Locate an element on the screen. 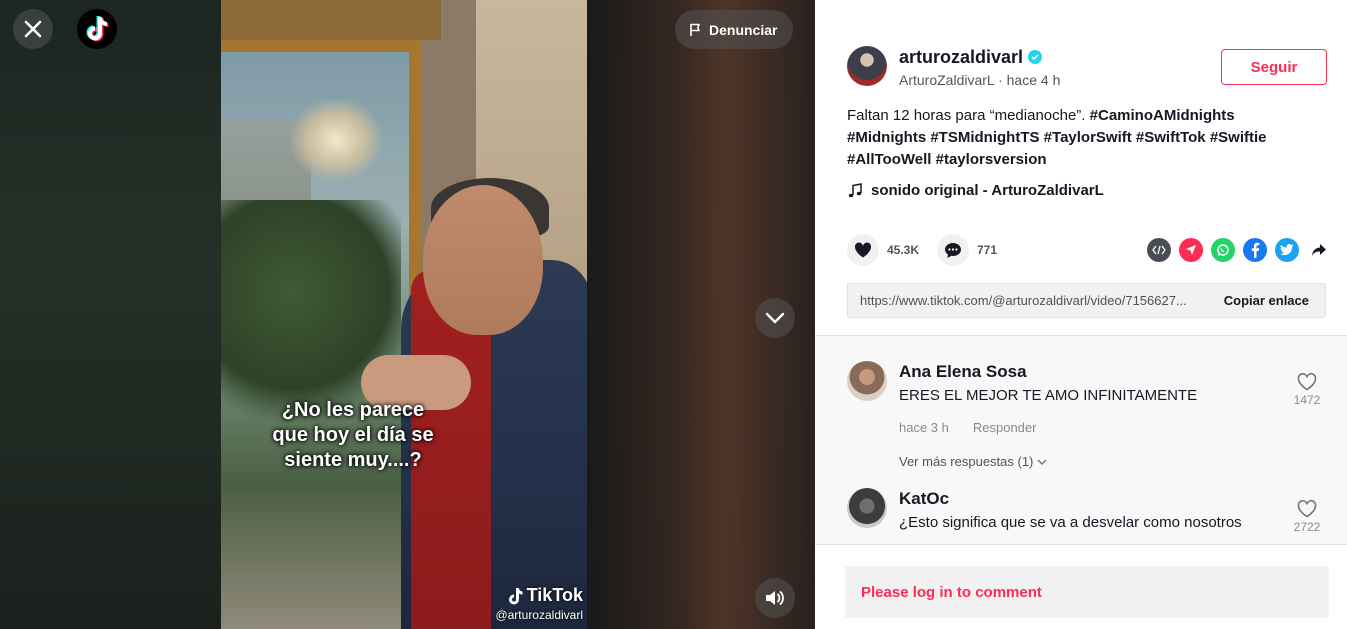 This screenshot has width=1347, height=629. reply-button: Responder is located at coordinates (1005, 427).